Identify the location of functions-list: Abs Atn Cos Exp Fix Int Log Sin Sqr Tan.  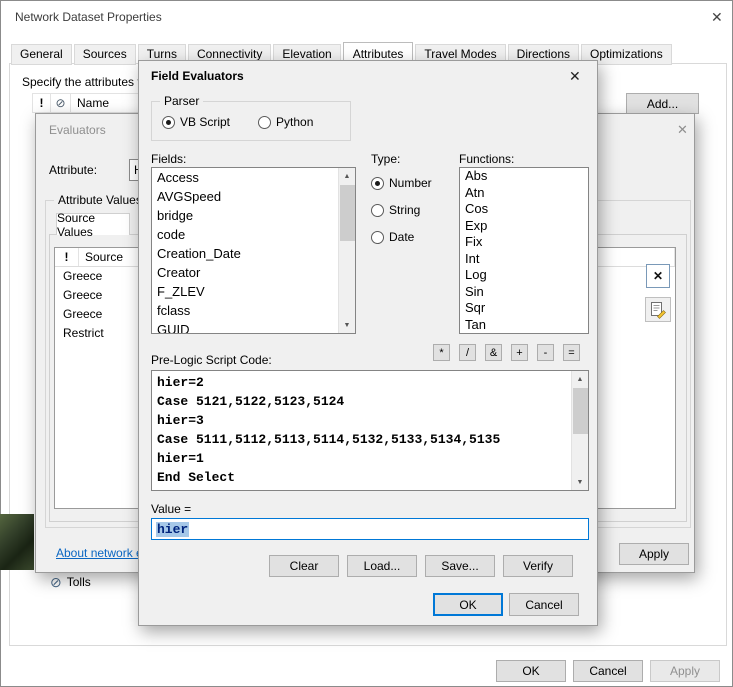
(524, 250).